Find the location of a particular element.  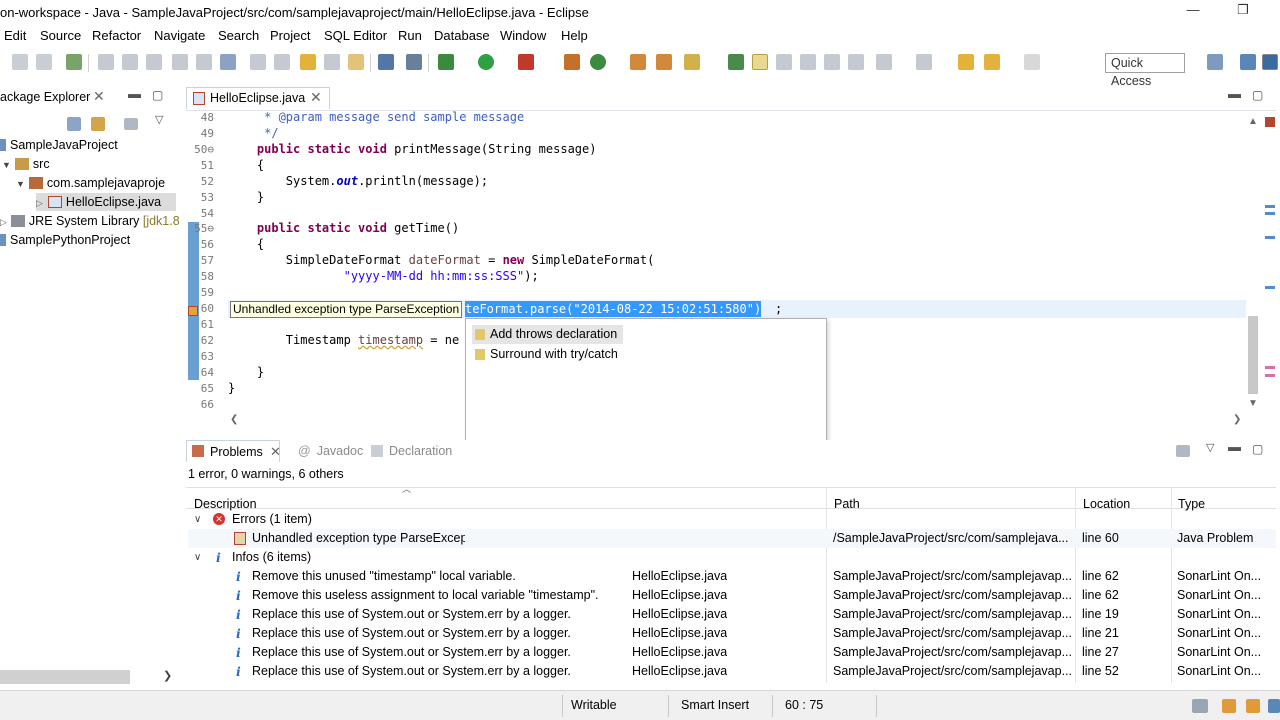

skip-icon is located at coordinates (154, 62).